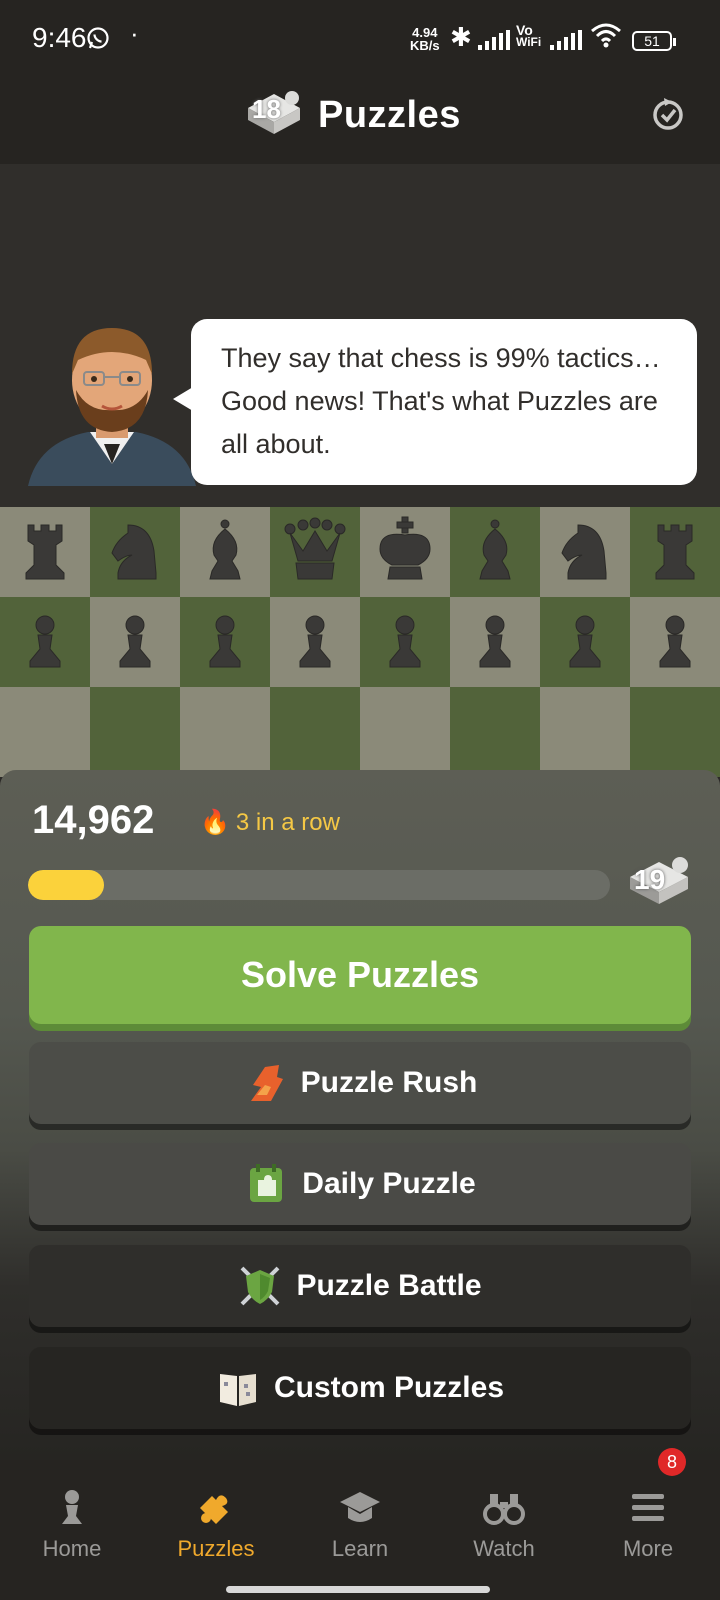 This screenshot has width=720, height=1600. I want to click on home-indicator-bar, so click(358, 1589).